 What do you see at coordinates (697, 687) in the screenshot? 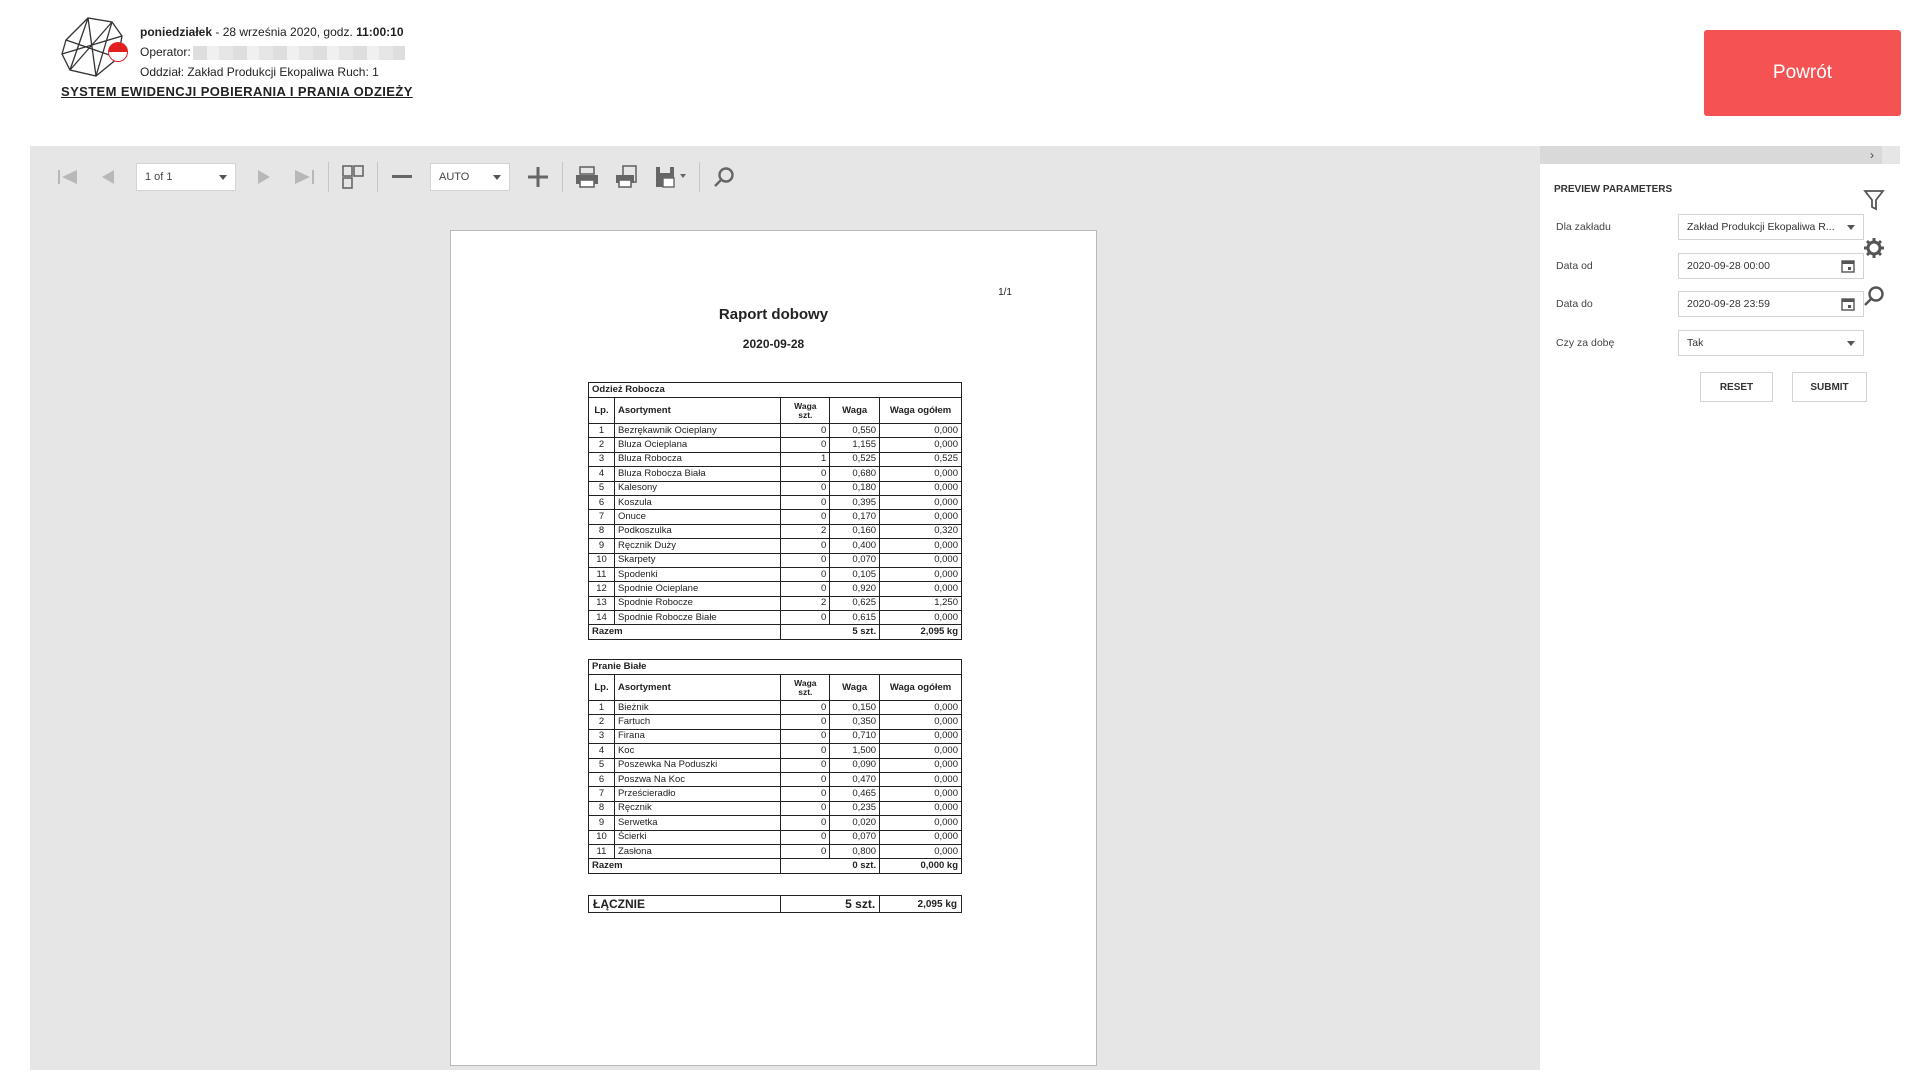
I see `col-asortyment: Asortyment` at bounding box center [697, 687].